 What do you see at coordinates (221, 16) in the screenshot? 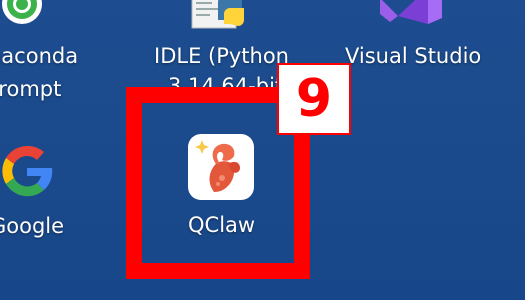
I see `python-idle-icon` at bounding box center [221, 16].